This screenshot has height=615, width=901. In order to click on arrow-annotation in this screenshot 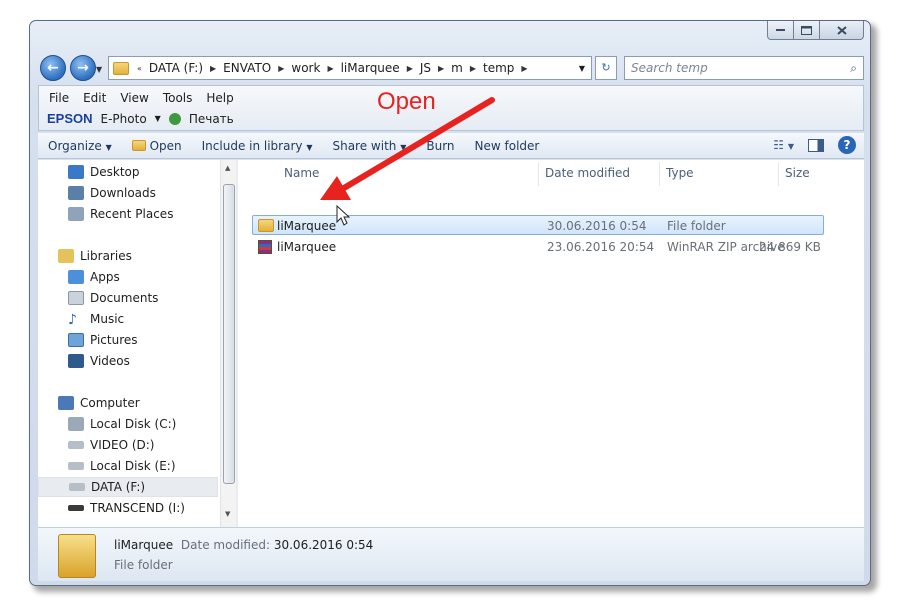, I will do `click(407, 161)`.